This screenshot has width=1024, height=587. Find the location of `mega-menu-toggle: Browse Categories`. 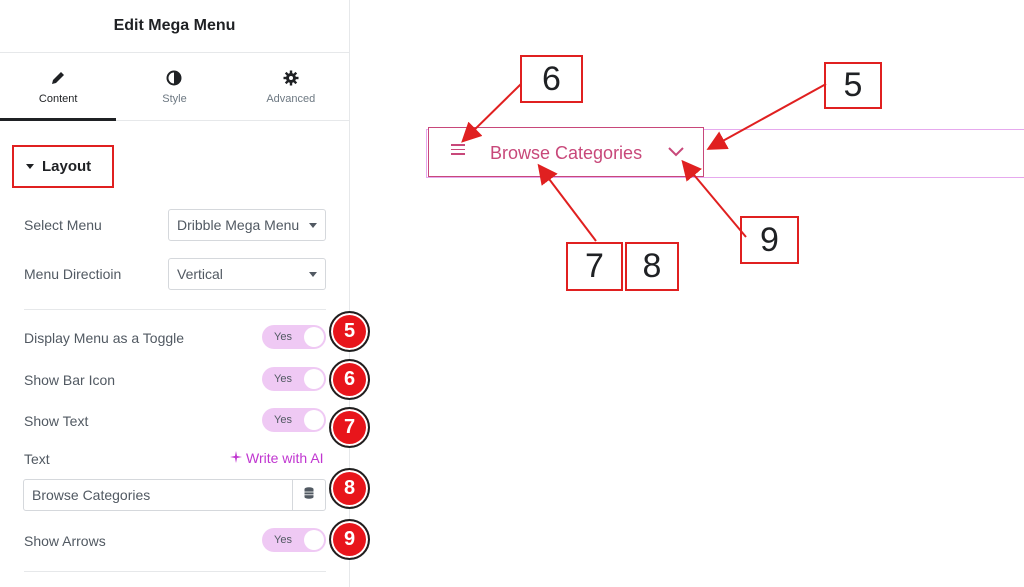

mega-menu-toggle: Browse Categories is located at coordinates (566, 152).